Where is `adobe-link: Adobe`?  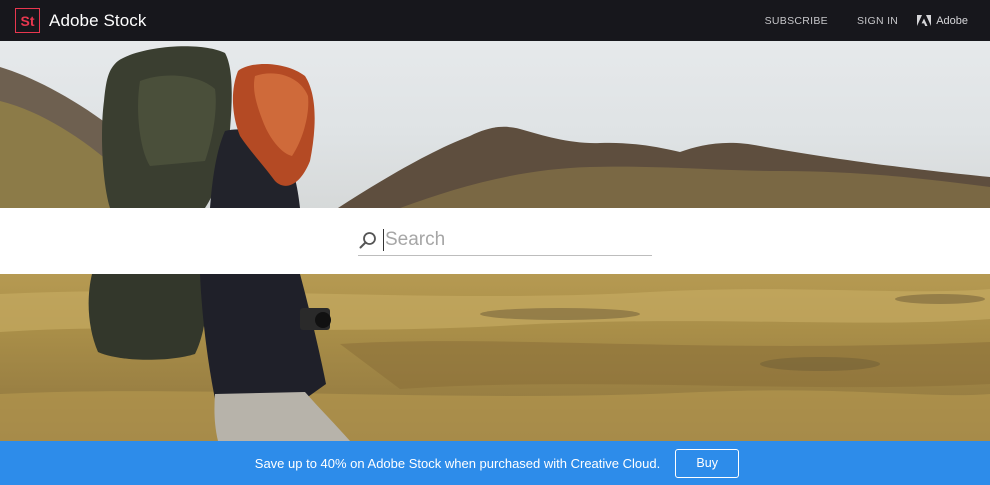 adobe-link: Adobe is located at coordinates (942, 21).